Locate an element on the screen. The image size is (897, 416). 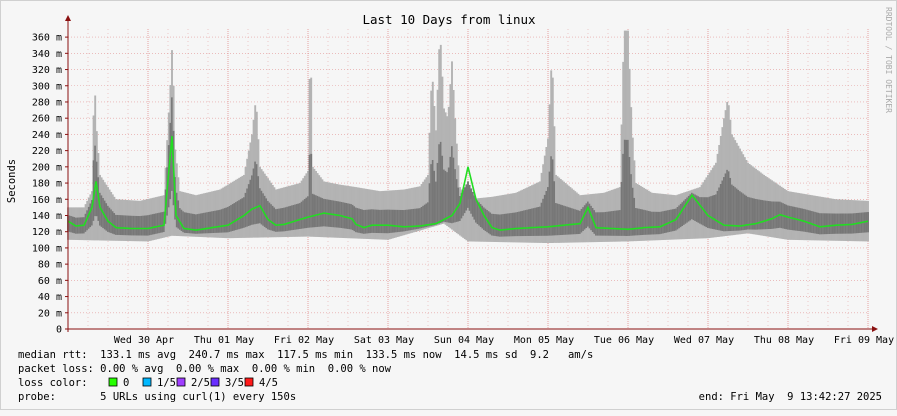
y-tick-label: 180 m is located at coordinates (47, 184).